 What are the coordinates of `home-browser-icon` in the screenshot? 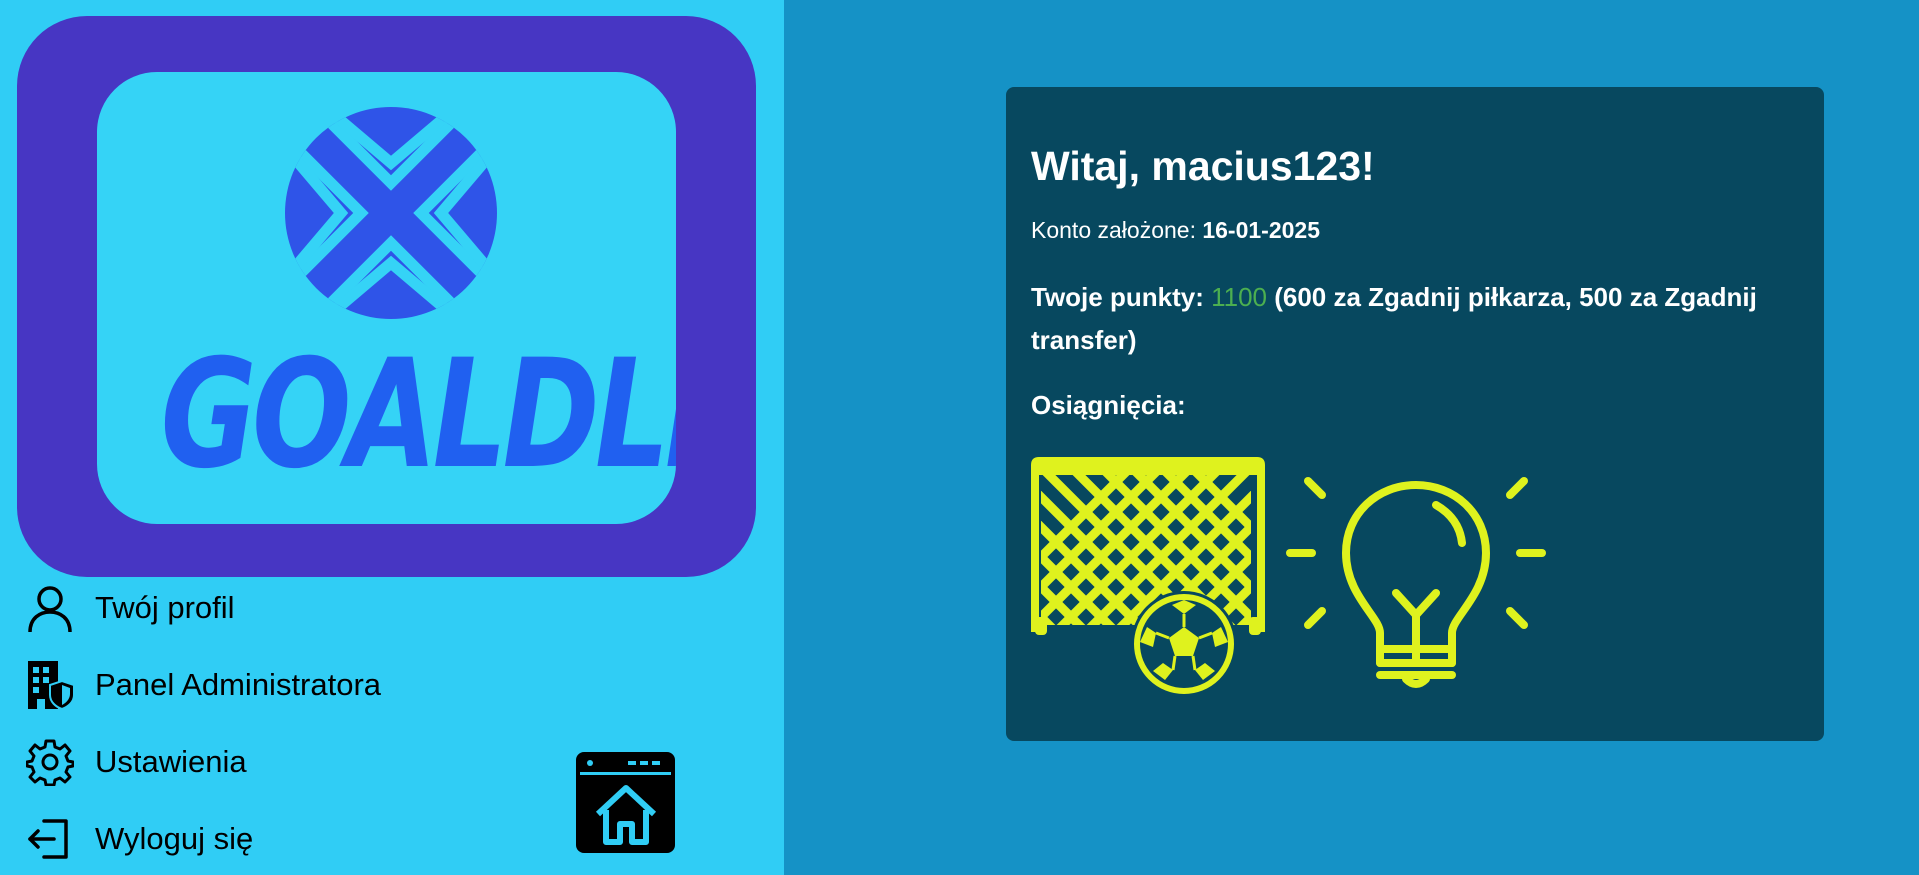 It's located at (625, 802).